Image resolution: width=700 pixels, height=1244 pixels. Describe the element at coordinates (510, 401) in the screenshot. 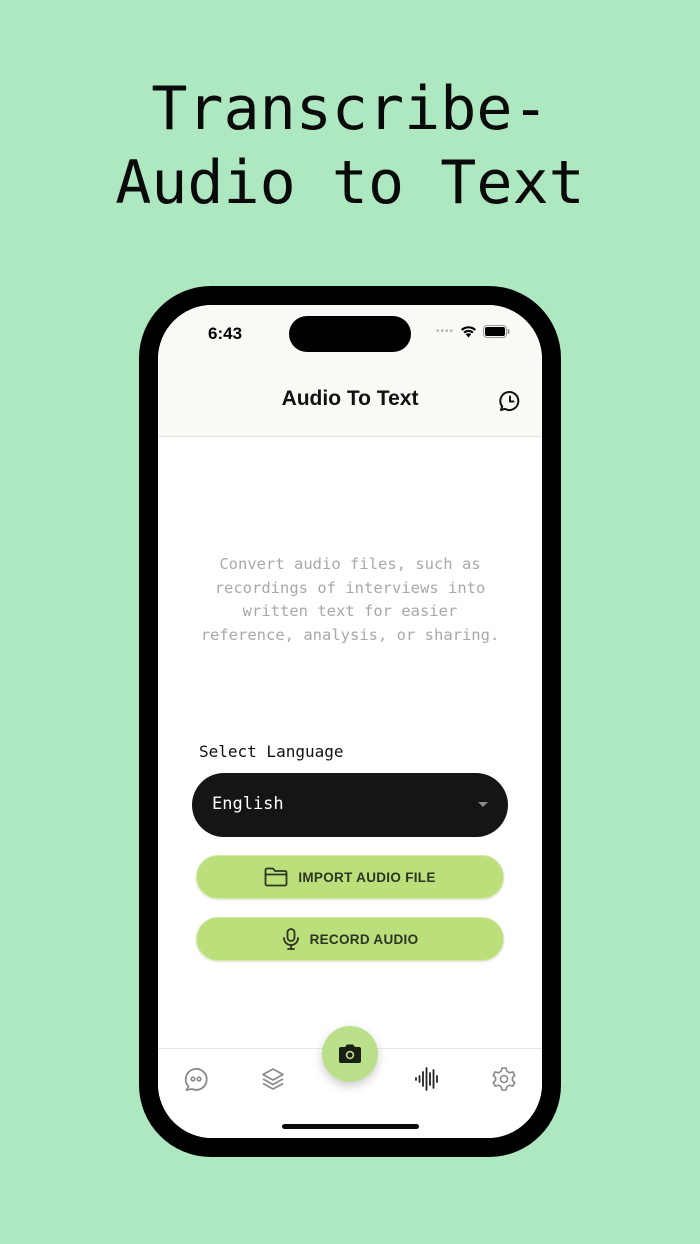

I see `history-icon` at that location.